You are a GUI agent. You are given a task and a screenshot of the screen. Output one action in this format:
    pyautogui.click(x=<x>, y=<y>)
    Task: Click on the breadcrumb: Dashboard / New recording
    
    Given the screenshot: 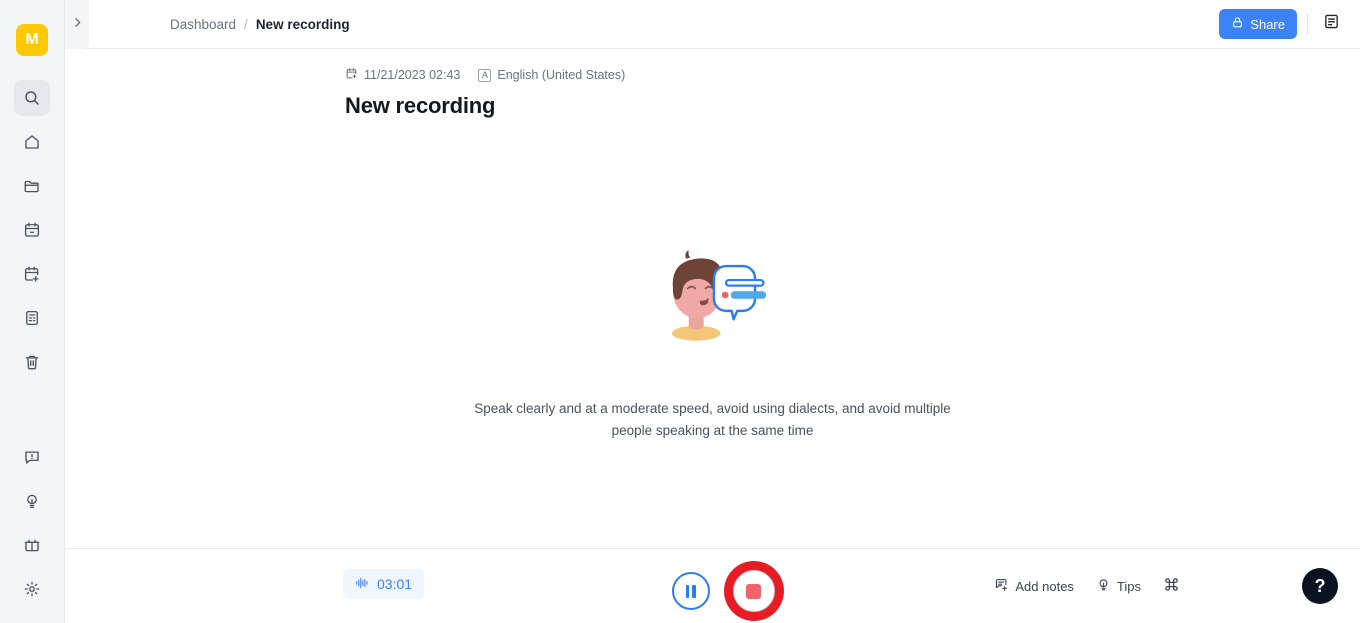 What is the action you would take?
    pyautogui.click(x=260, y=24)
    